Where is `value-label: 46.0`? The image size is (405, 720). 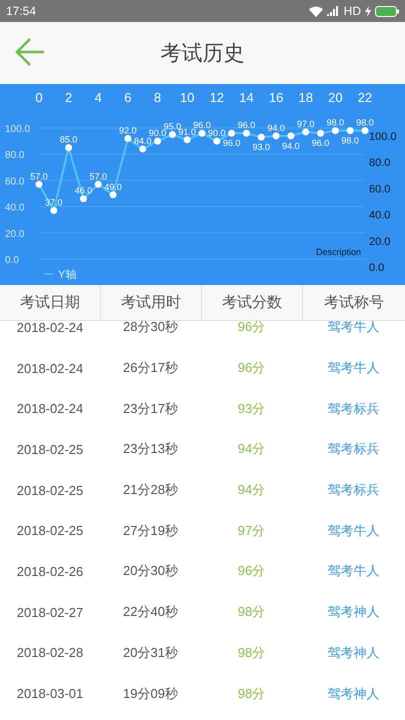 value-label: 46.0 is located at coordinates (83, 191).